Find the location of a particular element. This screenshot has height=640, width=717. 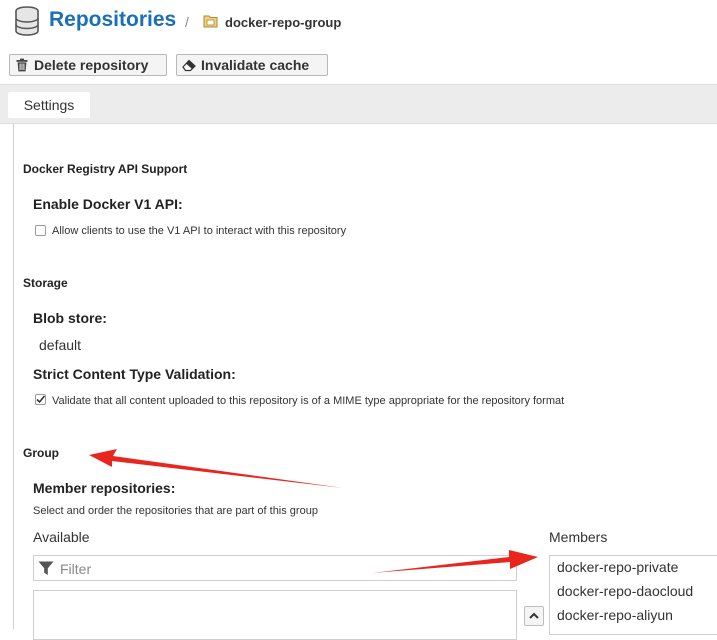

folder-icon is located at coordinates (210, 21).